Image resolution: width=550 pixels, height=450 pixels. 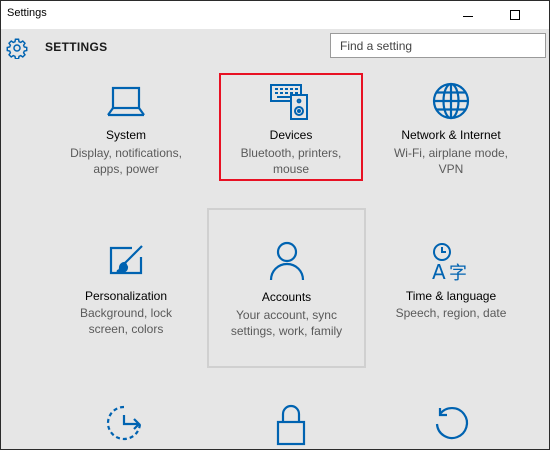 I want to click on tile-network-desc-line2: VPN, so click(x=451, y=169).